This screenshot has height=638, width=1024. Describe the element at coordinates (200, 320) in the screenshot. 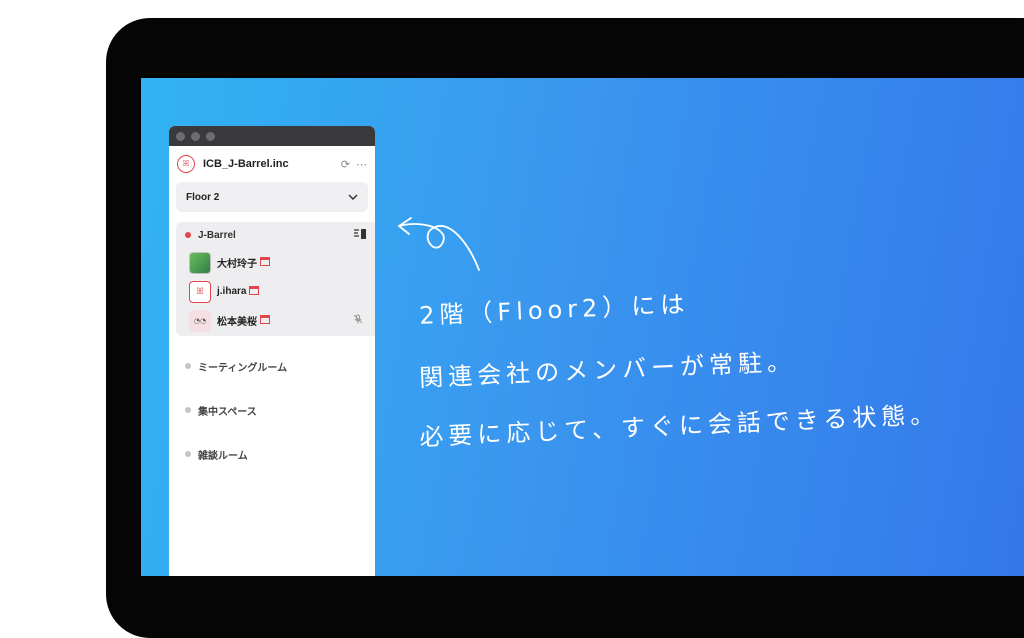

I see `avatar: ◔◔` at that location.